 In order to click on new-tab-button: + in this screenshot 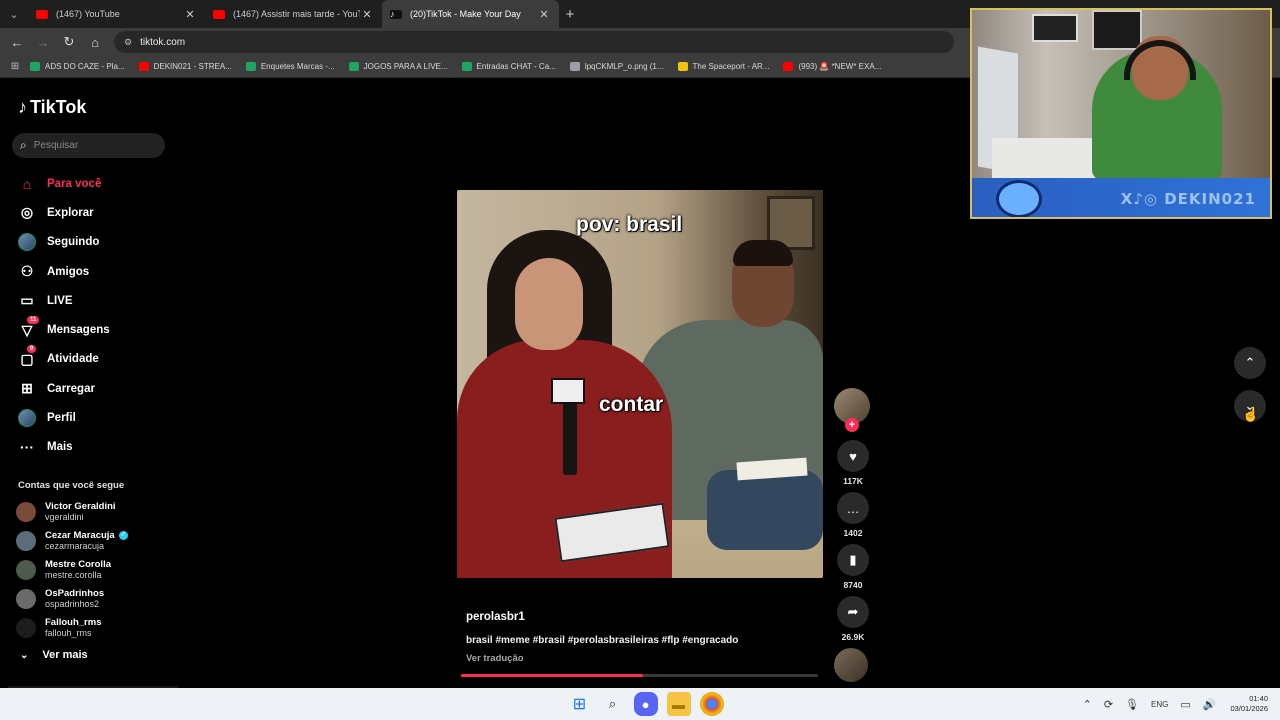, I will do `click(570, 14)`.